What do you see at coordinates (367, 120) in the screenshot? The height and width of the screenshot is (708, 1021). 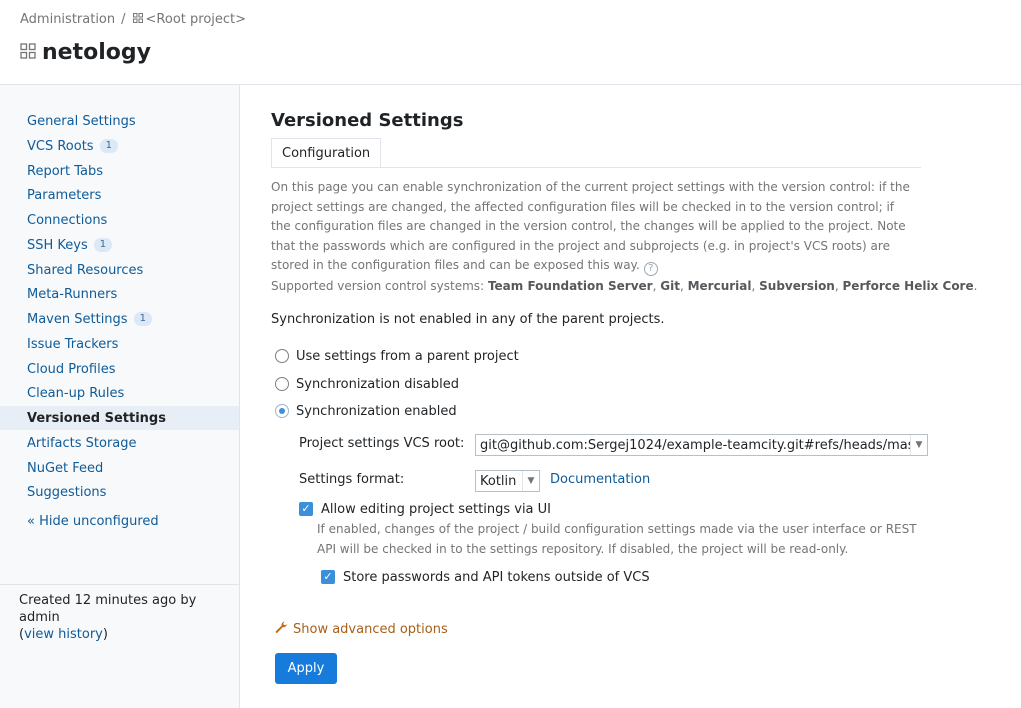 I see `section-title: Versioned Settings` at bounding box center [367, 120].